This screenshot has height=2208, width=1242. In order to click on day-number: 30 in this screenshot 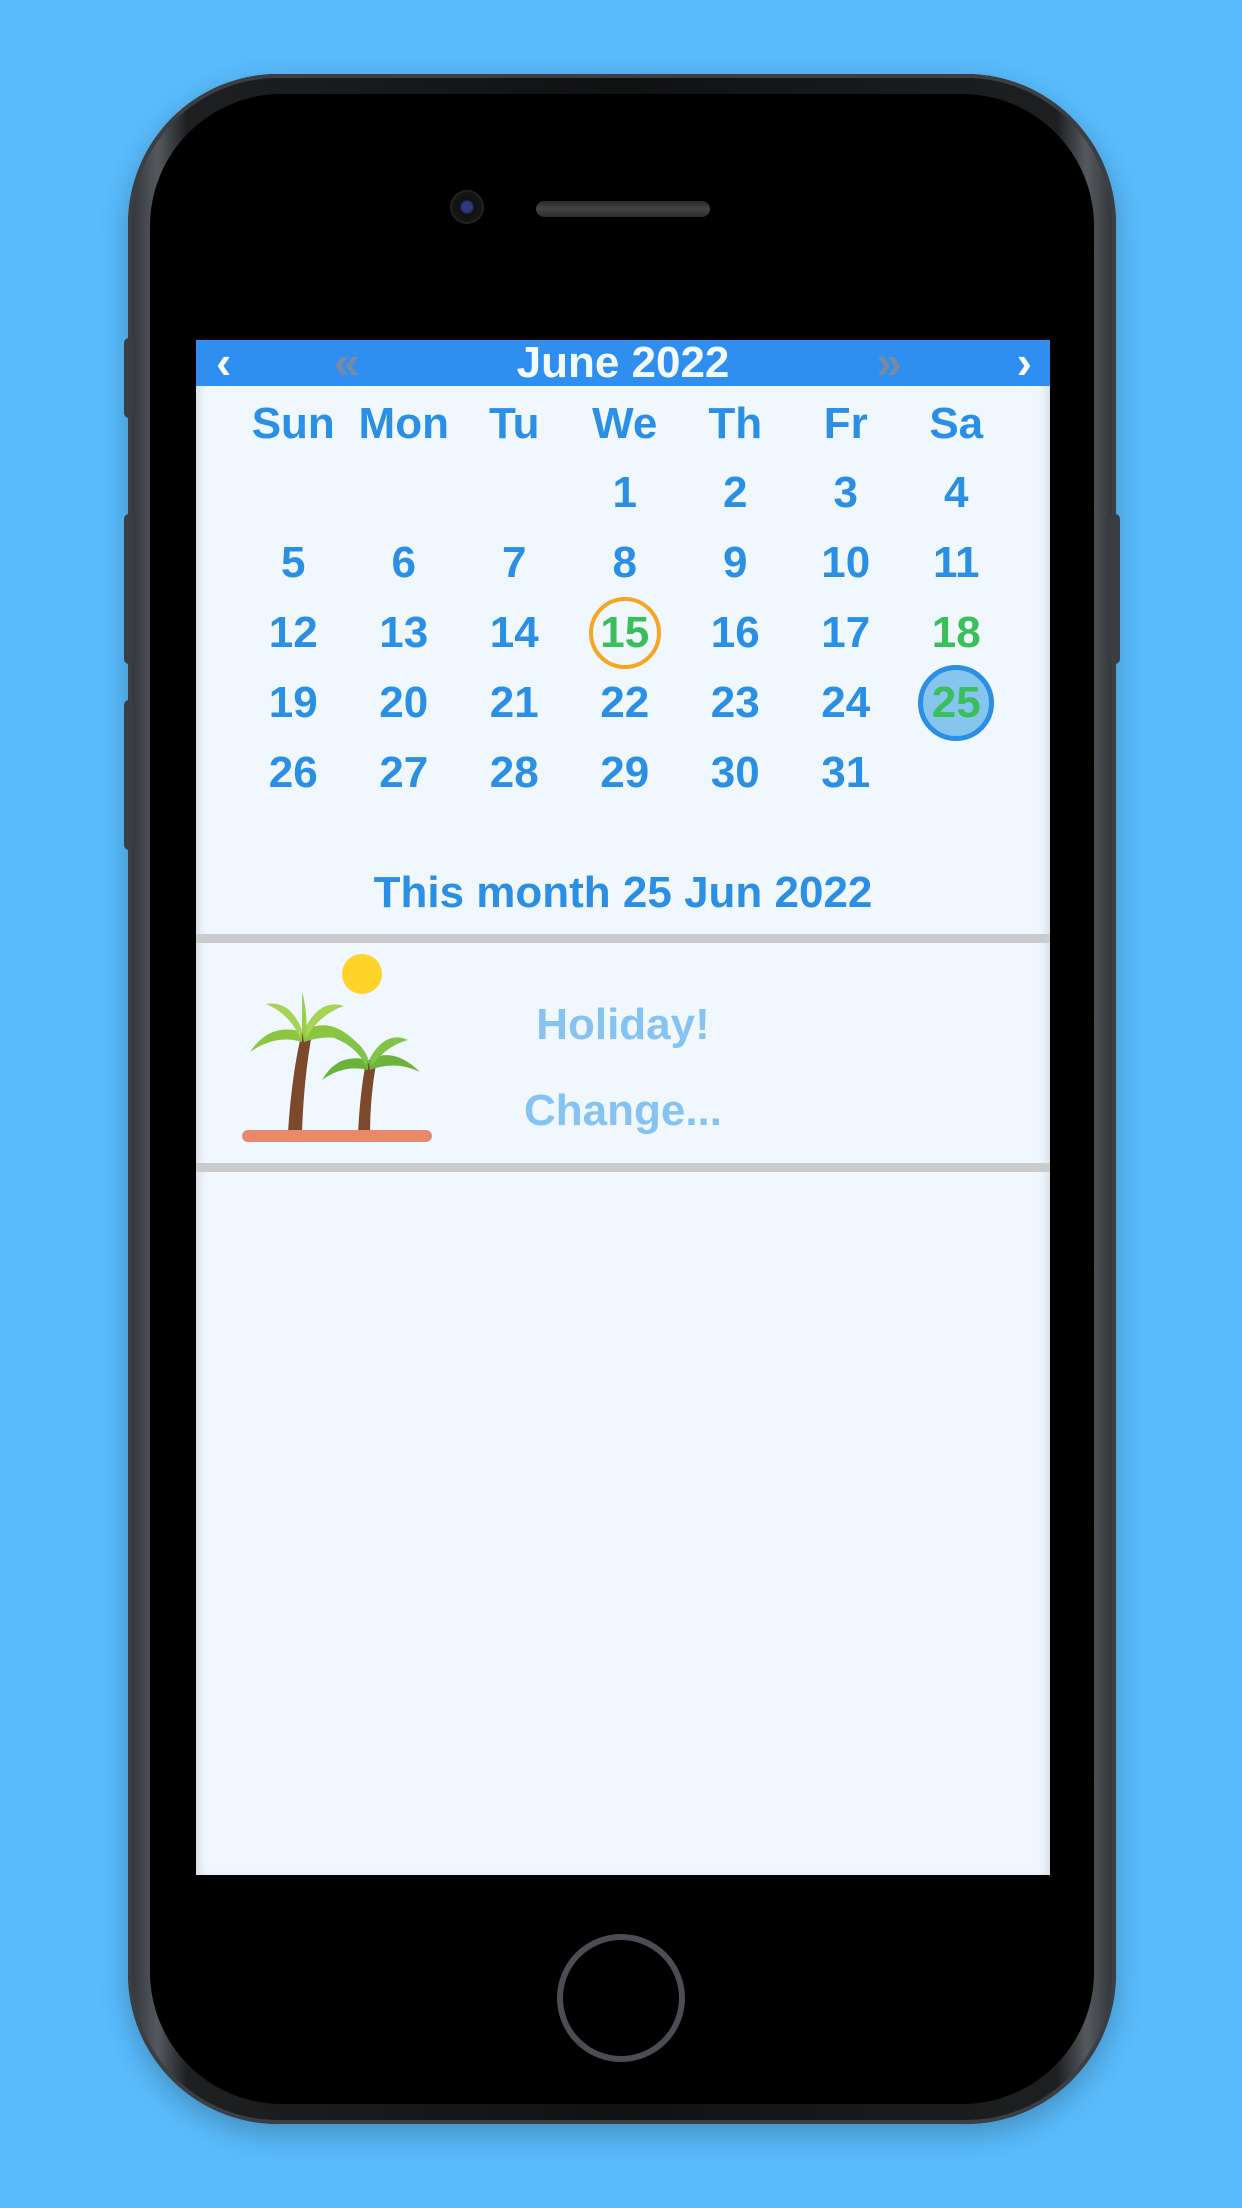, I will do `click(735, 772)`.